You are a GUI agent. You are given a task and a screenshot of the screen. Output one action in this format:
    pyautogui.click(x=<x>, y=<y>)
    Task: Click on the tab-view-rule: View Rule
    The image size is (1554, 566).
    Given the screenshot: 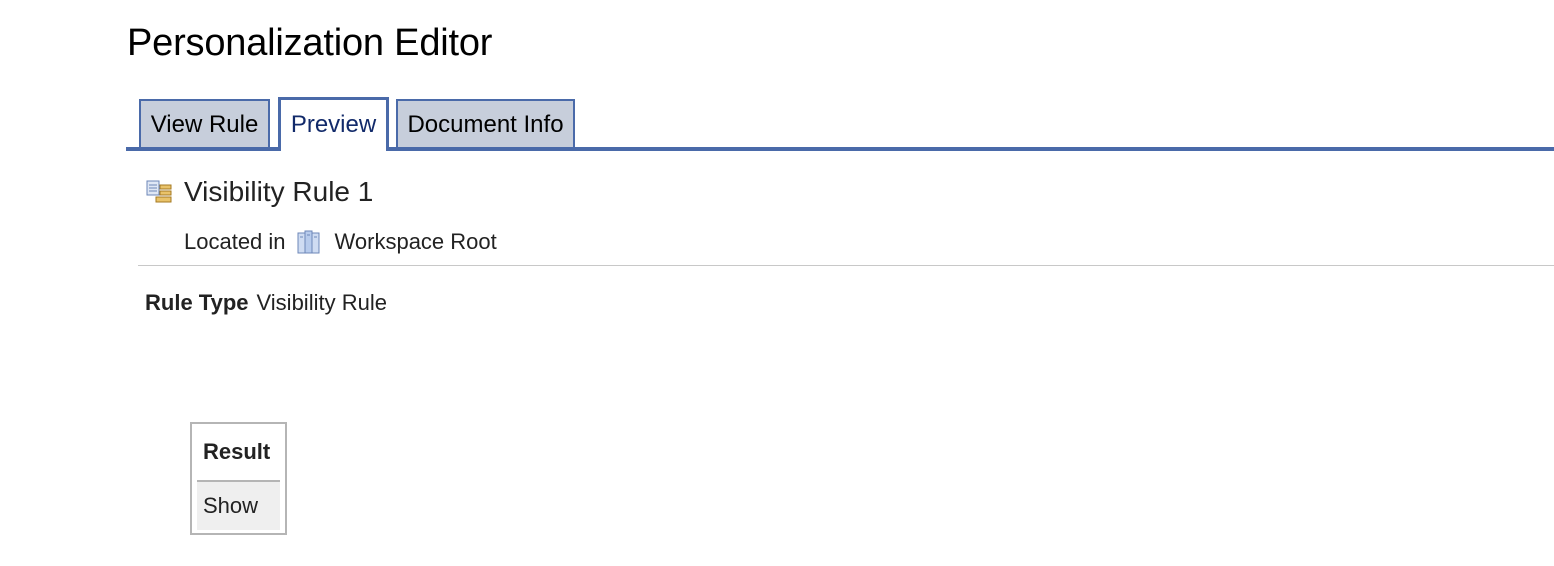 What is the action you would take?
    pyautogui.click(x=204, y=123)
    